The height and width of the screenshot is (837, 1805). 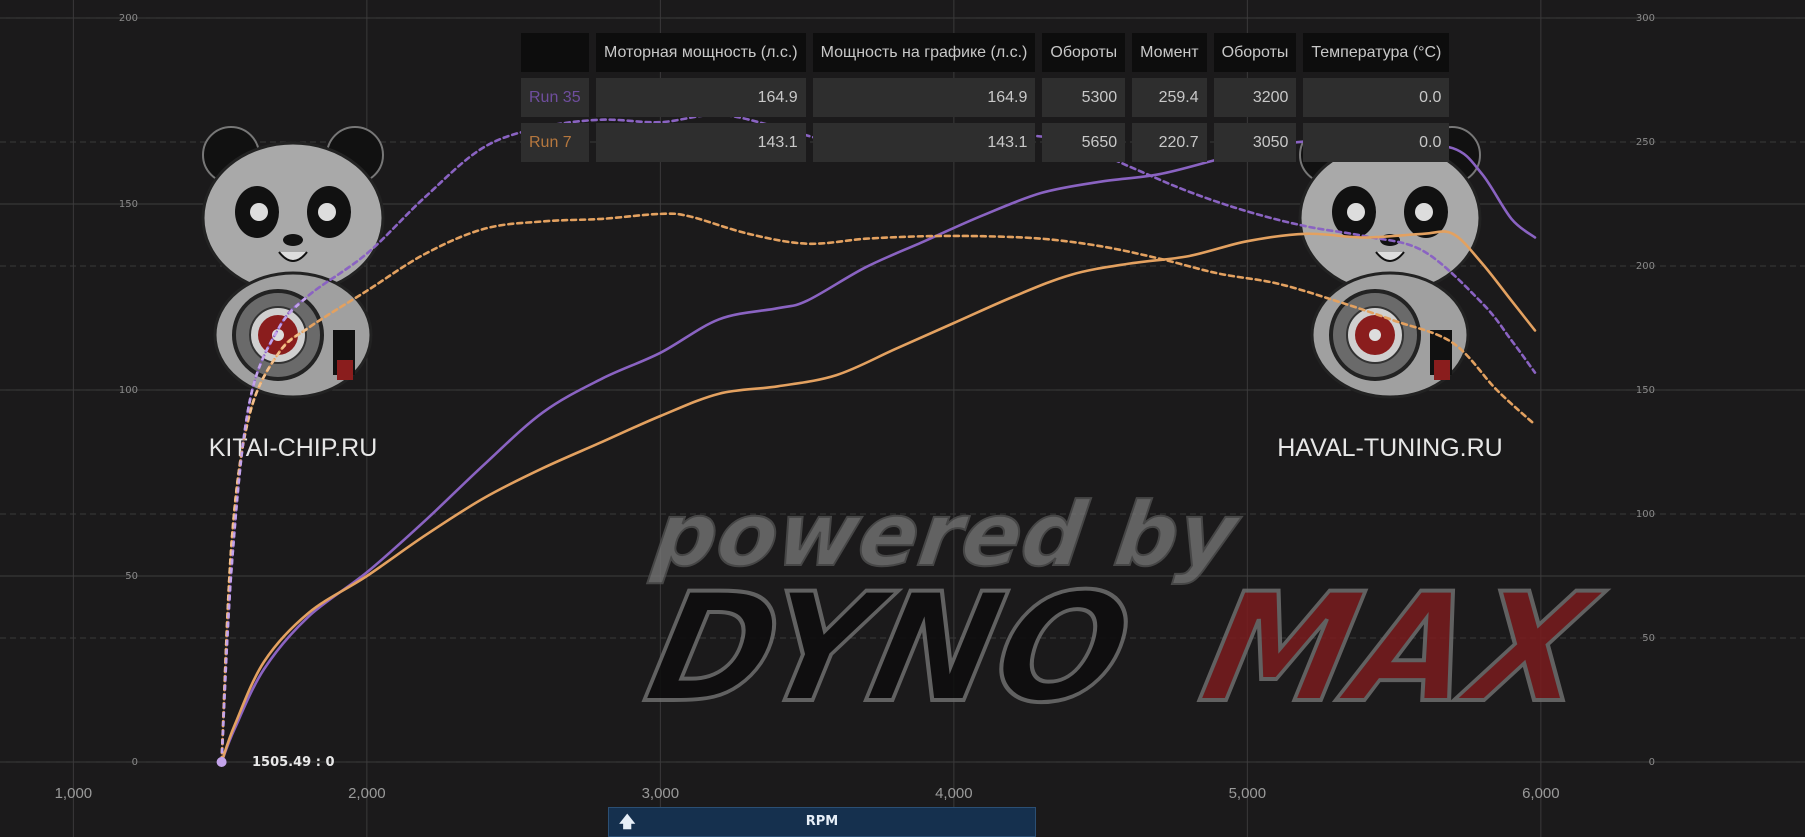 What do you see at coordinates (1255, 52) in the screenshot?
I see `table-header-tq-rpm: Обороты` at bounding box center [1255, 52].